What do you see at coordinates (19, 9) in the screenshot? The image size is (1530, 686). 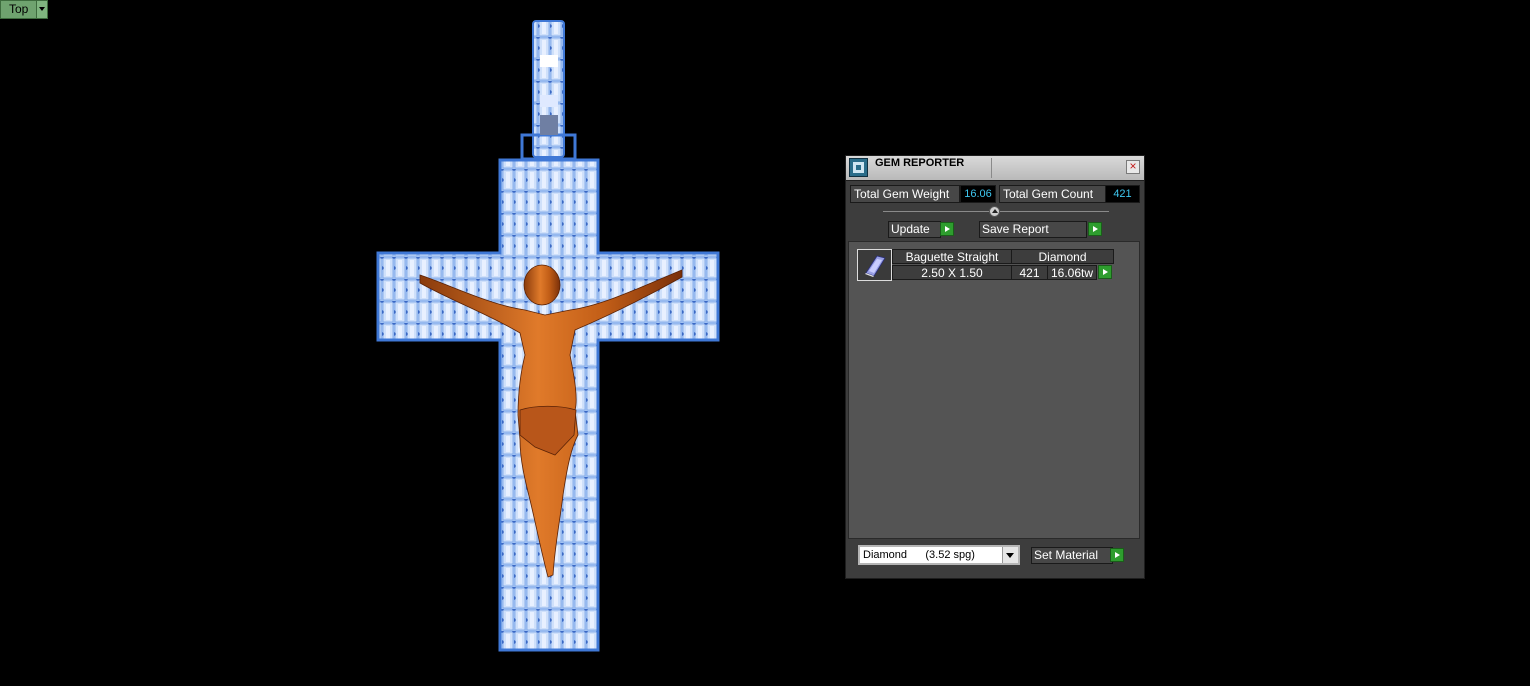 I see `viewport-name: Top` at bounding box center [19, 9].